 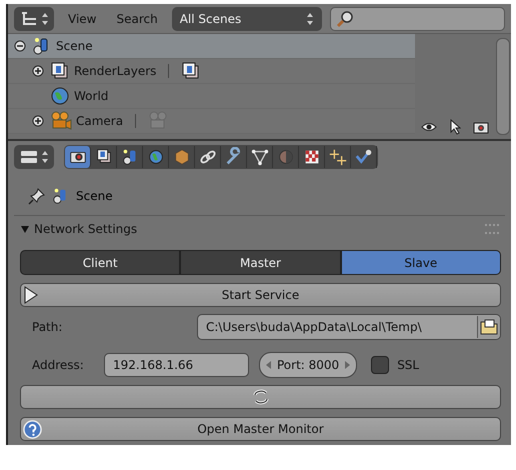 What do you see at coordinates (260, 429) in the screenshot?
I see `open-master-monitor-button: Open Master Monitor` at bounding box center [260, 429].